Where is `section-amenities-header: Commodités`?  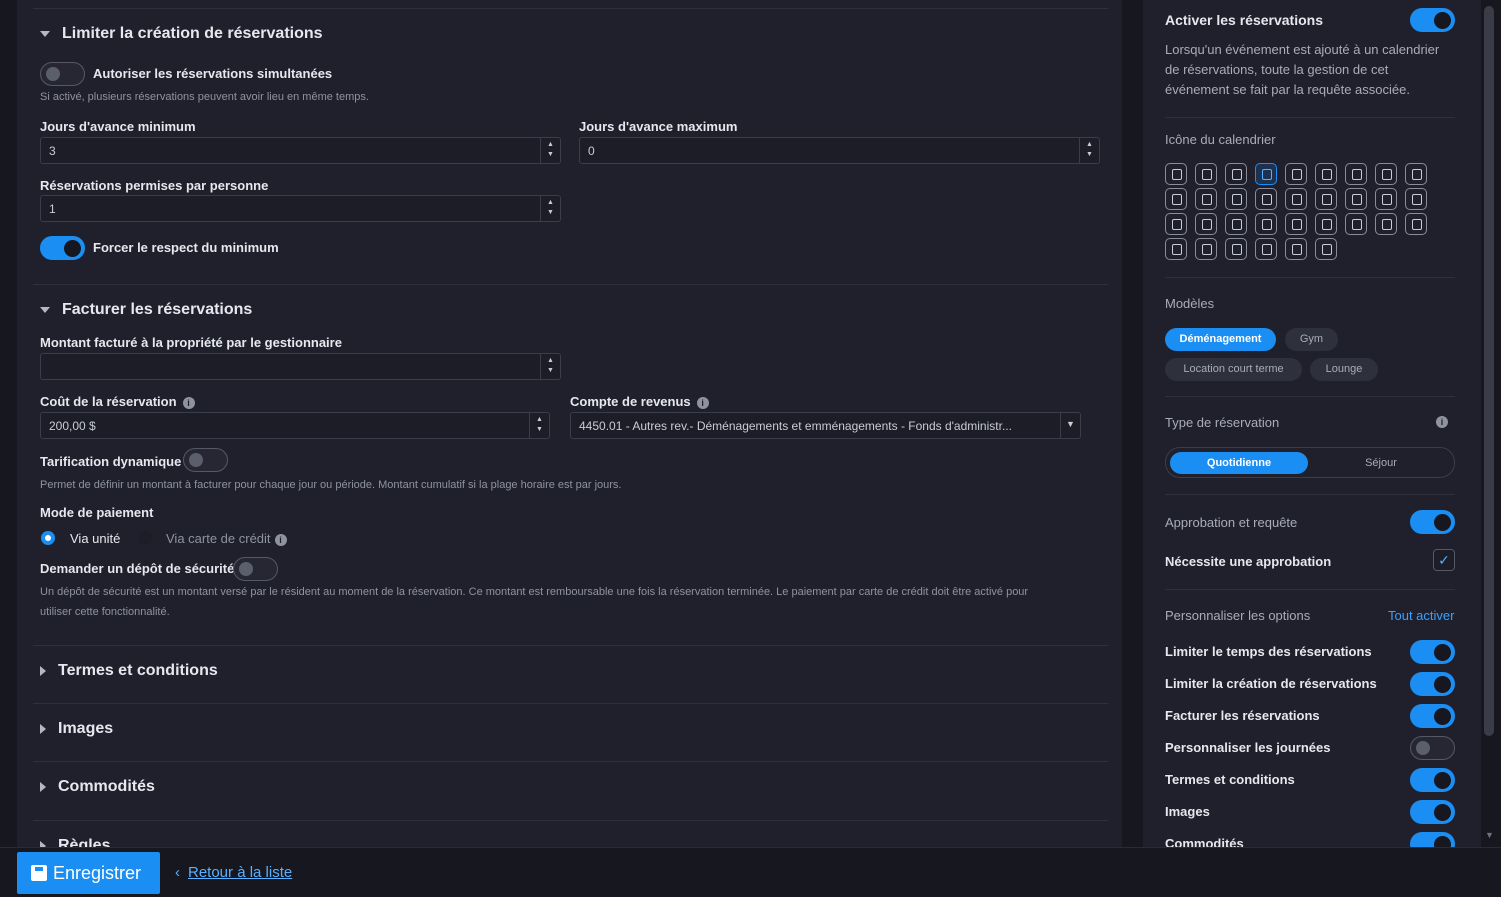
section-amenities-header: Commodités is located at coordinates (97, 787).